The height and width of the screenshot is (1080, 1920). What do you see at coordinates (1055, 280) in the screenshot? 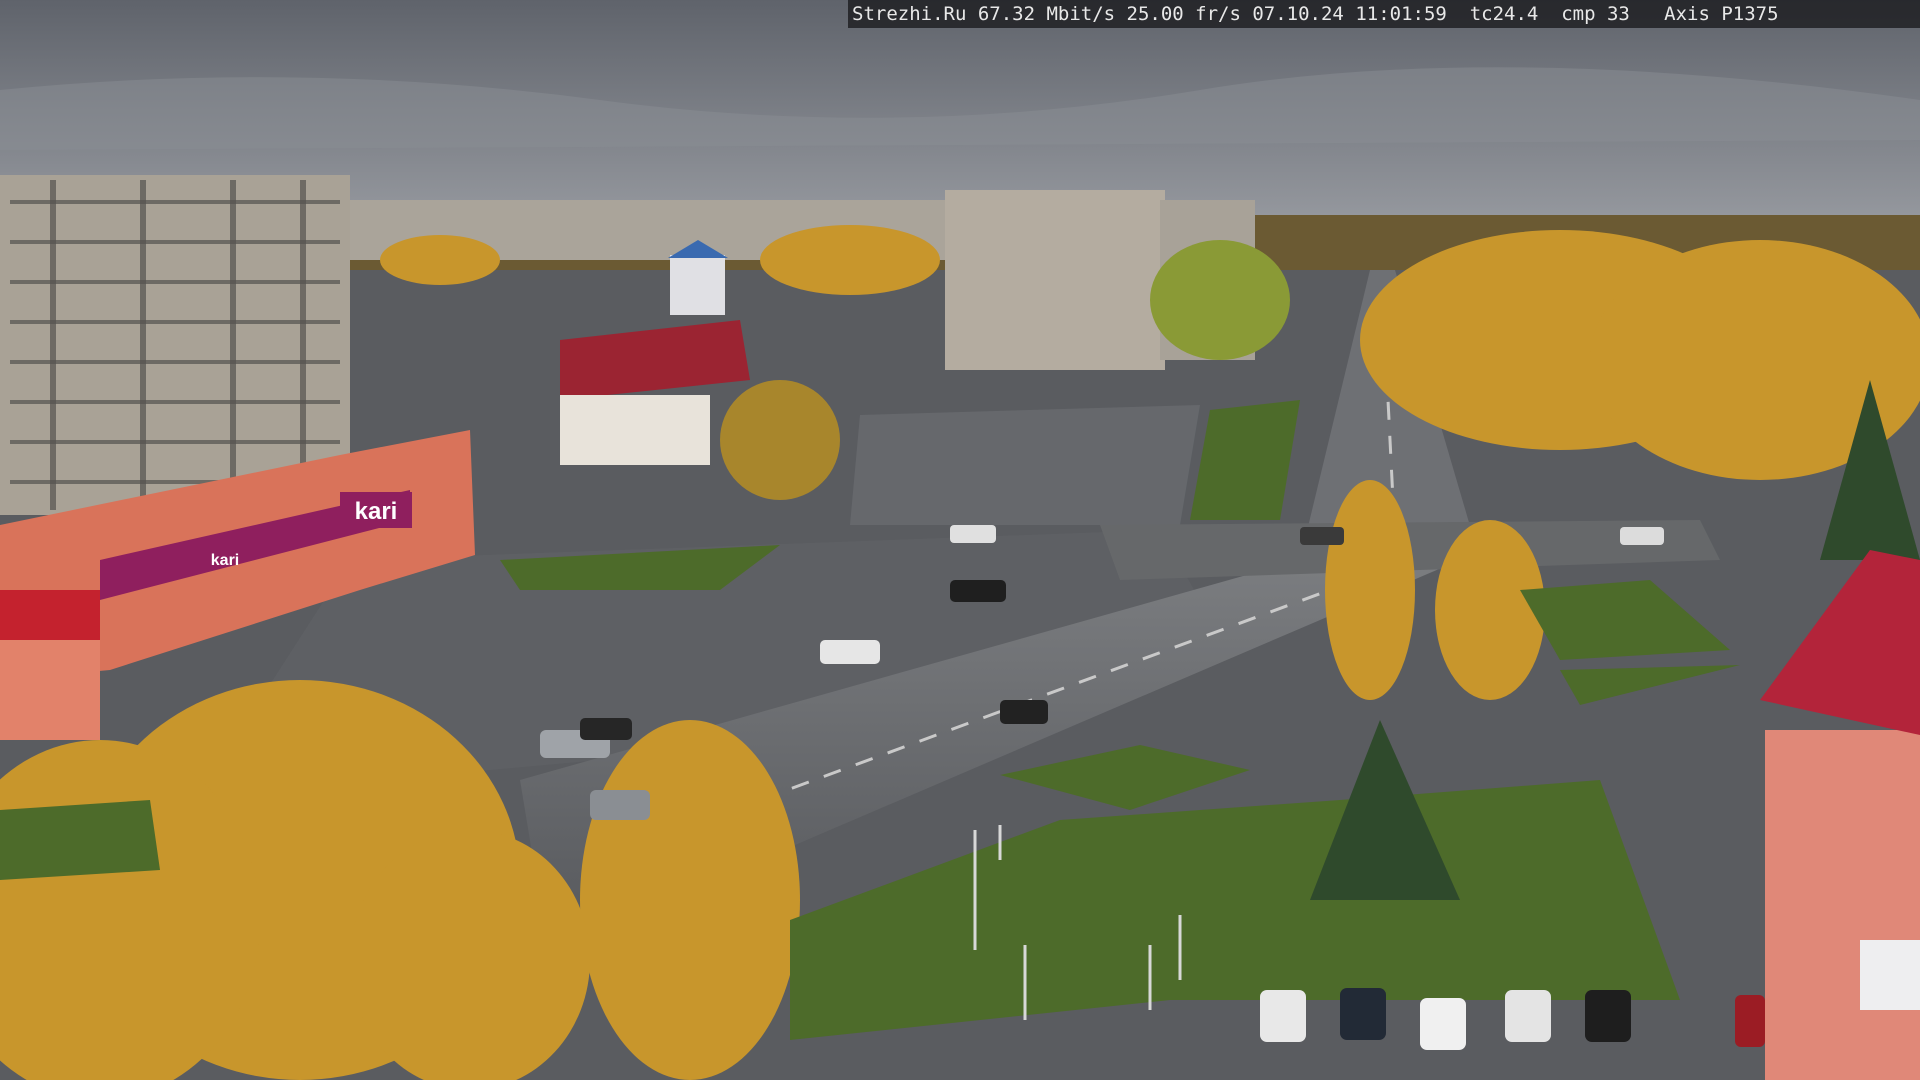
I see `tall-building-center` at bounding box center [1055, 280].